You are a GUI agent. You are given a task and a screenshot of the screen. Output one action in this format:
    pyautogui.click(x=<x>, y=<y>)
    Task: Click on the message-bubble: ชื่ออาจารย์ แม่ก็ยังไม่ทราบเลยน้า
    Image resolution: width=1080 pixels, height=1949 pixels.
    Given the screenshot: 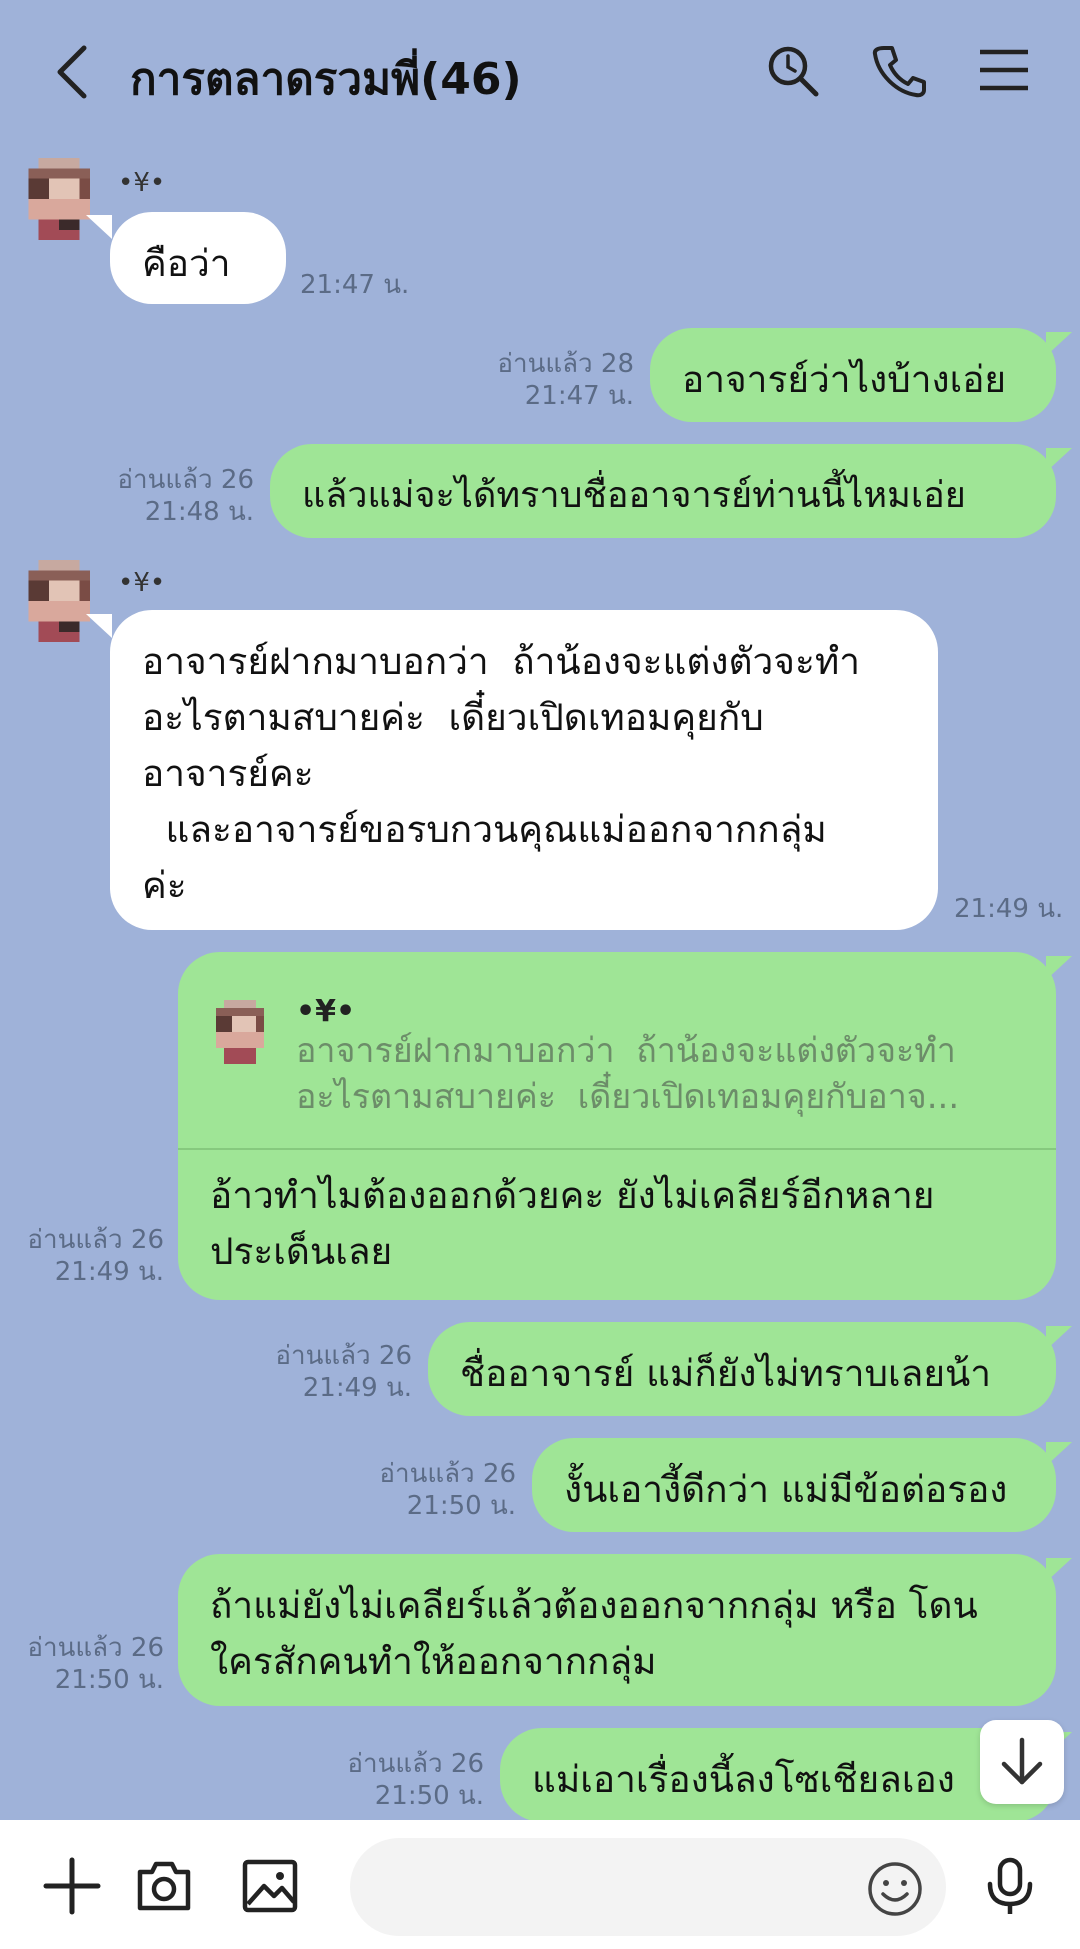 What is the action you would take?
    pyautogui.click(x=742, y=1369)
    